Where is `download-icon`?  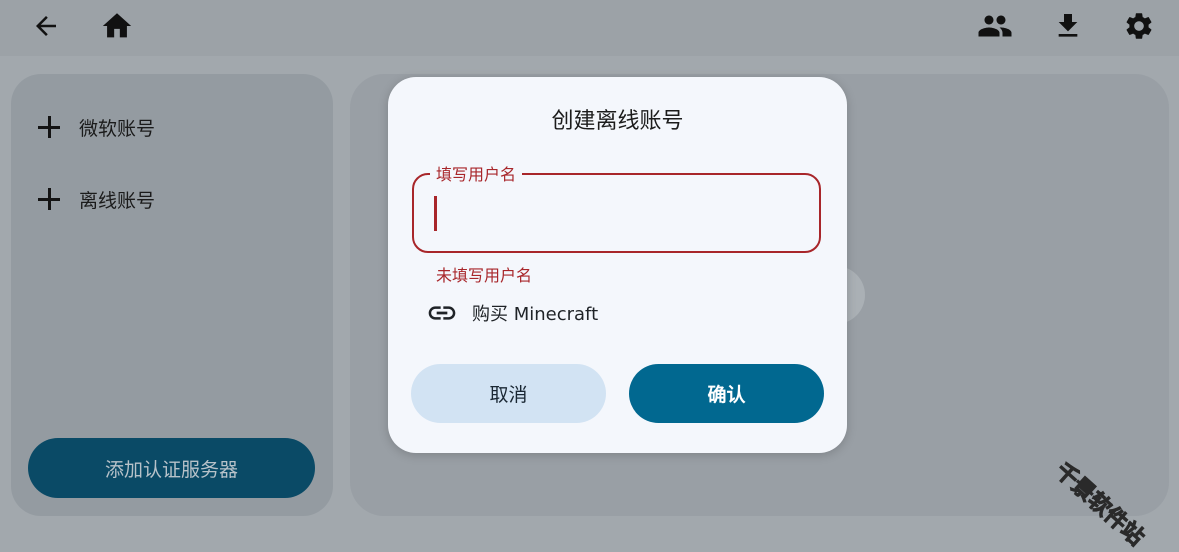
download-icon is located at coordinates (1068, 25).